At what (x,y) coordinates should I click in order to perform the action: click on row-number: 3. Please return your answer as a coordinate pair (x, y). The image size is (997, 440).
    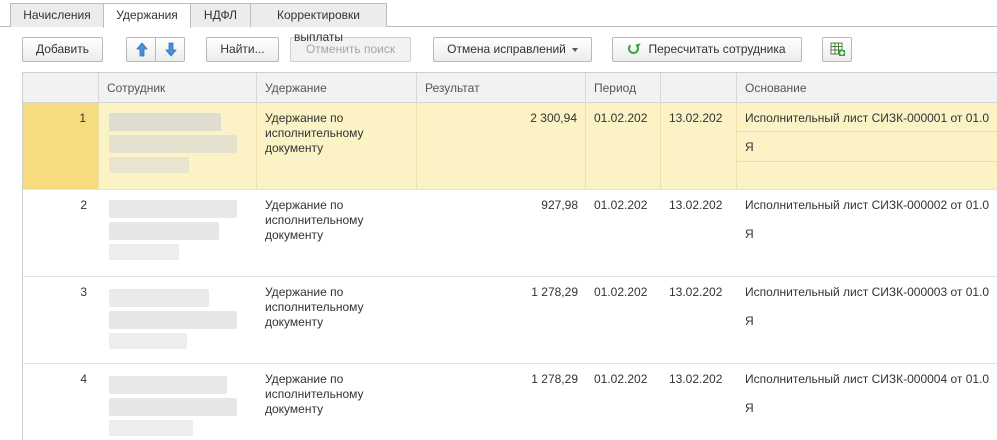
    Looking at the image, I should click on (83, 292).